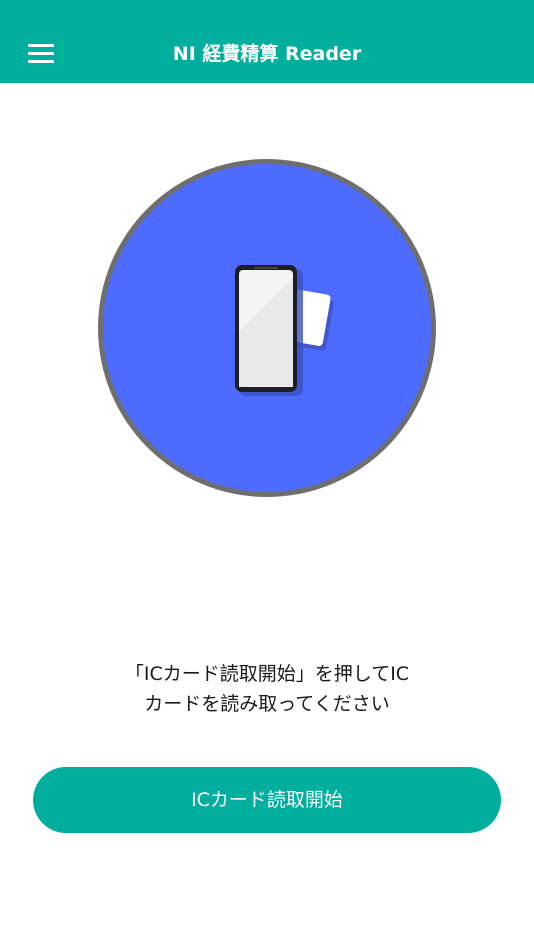 The image size is (534, 950). Describe the element at coordinates (267, 674) in the screenshot. I see `instruction-line-1: 「ICカード読取開始」を押してIC` at that location.